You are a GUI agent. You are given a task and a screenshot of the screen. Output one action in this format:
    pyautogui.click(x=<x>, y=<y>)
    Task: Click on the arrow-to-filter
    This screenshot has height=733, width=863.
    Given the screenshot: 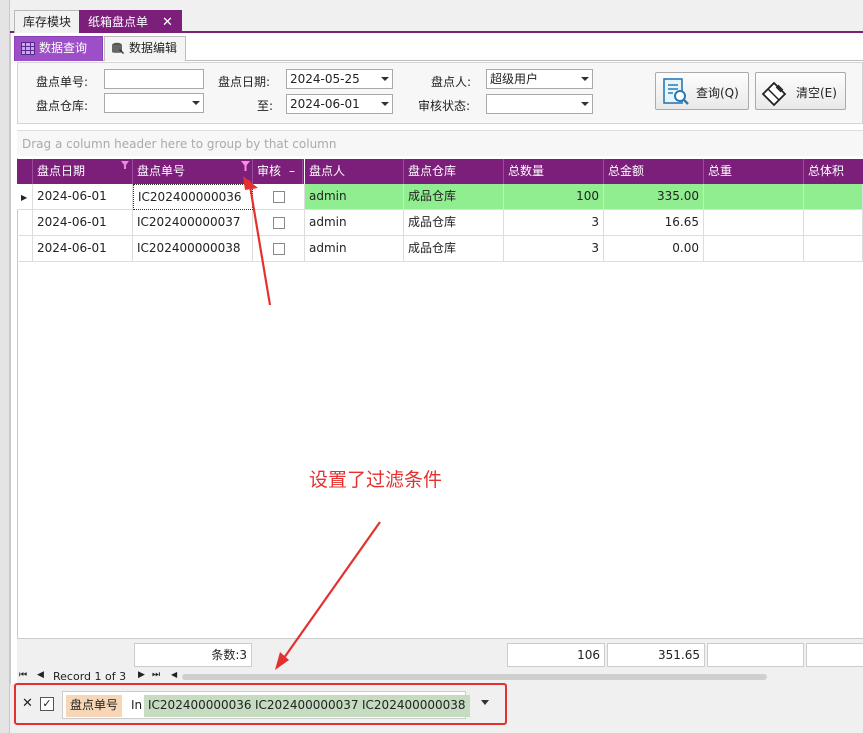 What is the action you would take?
    pyautogui.click(x=329, y=593)
    